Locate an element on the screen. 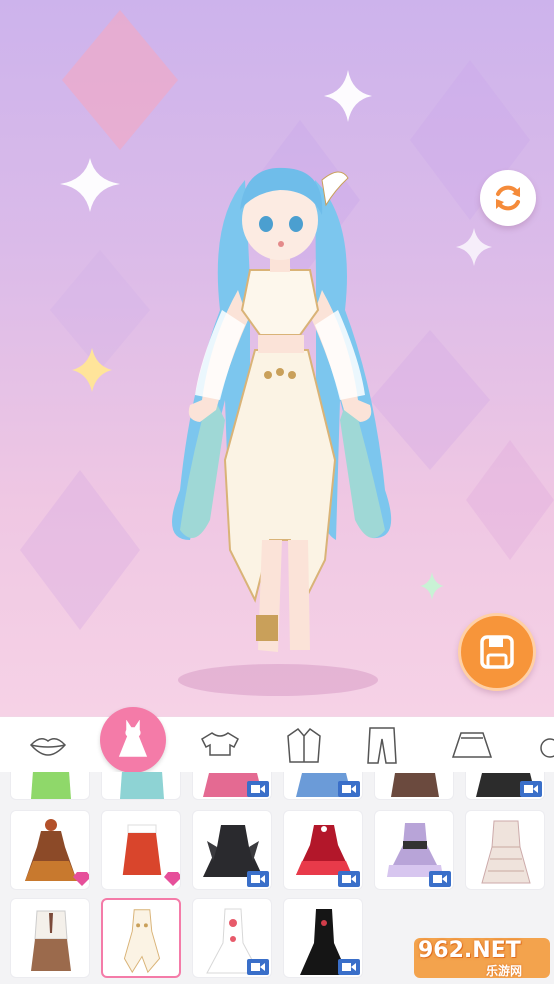 The width and height of the screenshot is (554, 984). lips-icon is located at coordinates (48, 747).